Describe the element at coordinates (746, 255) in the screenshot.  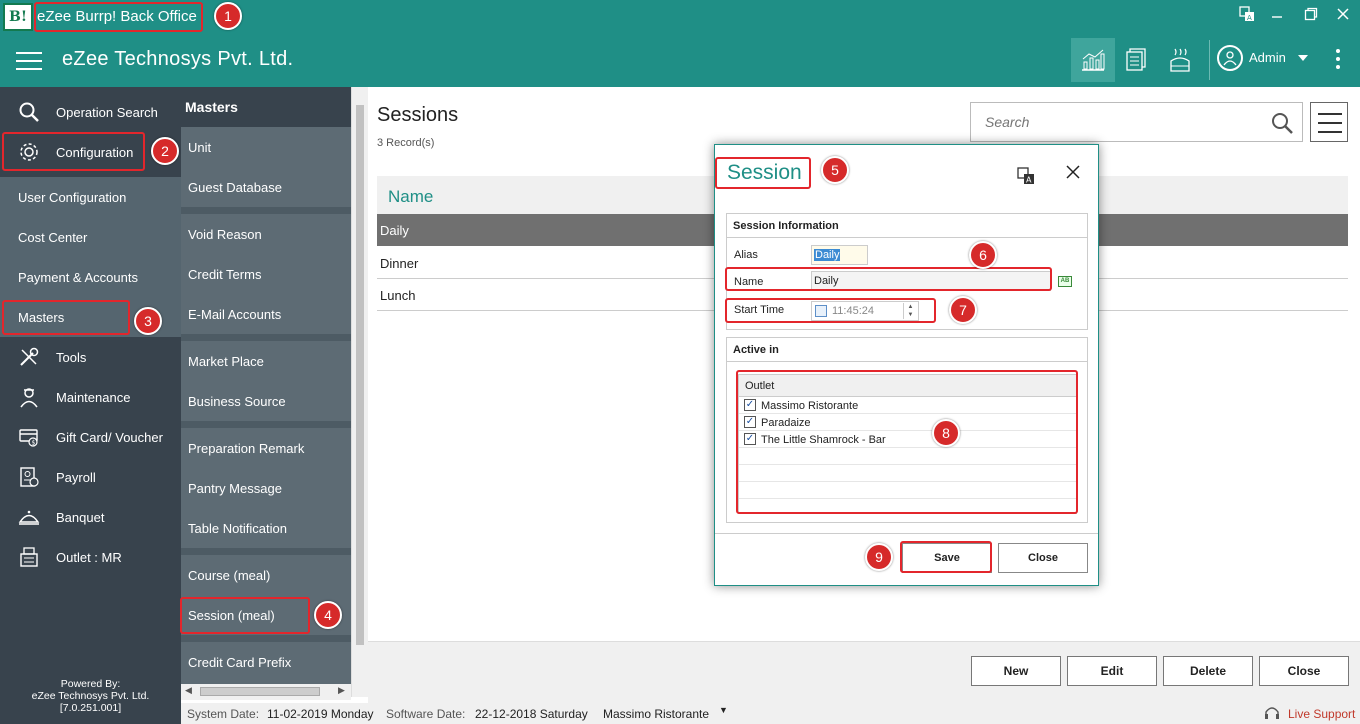
I see `alias-label: Alias` at that location.